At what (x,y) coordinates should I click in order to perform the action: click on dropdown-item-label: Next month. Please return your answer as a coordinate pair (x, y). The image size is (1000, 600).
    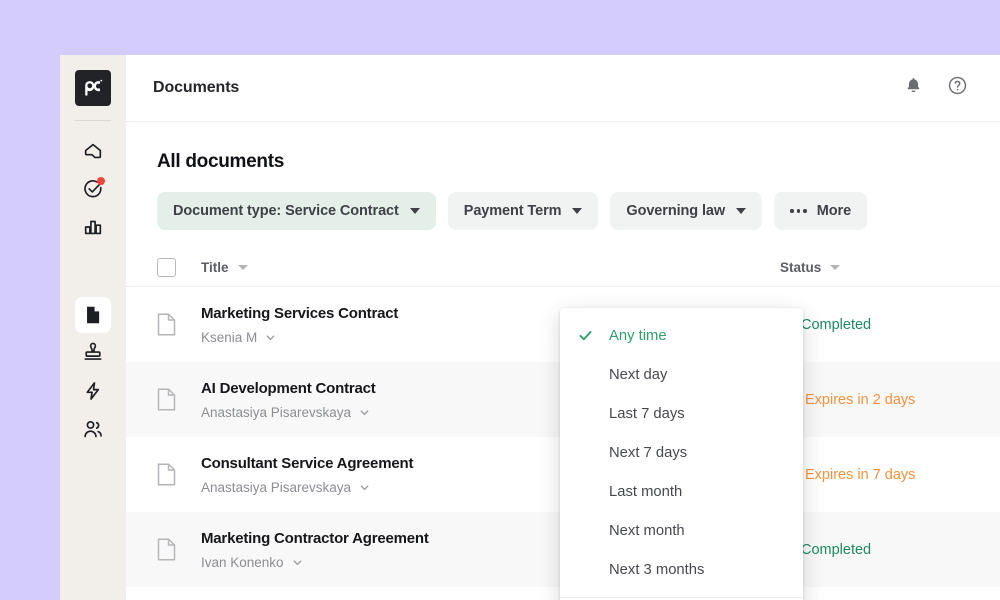
    Looking at the image, I should click on (647, 530).